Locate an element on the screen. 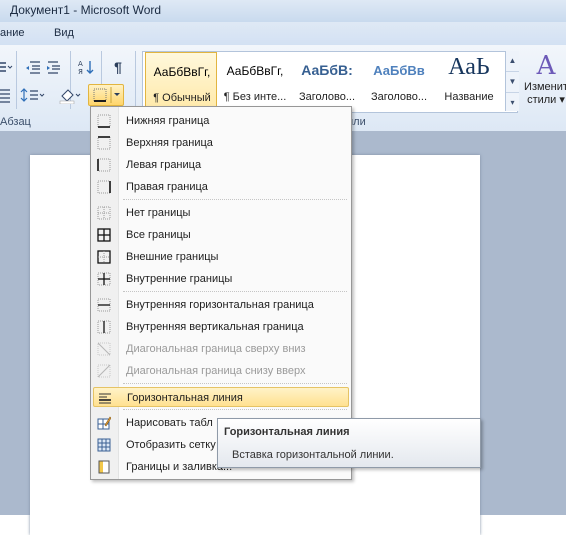 The width and height of the screenshot is (566, 535). left-border-icon is located at coordinates (104, 165).